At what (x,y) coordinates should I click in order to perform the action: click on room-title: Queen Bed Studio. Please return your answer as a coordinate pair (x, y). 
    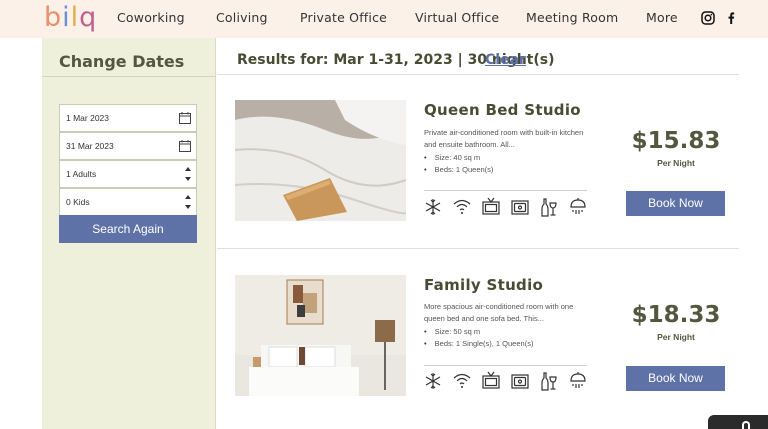
    Looking at the image, I should click on (502, 110).